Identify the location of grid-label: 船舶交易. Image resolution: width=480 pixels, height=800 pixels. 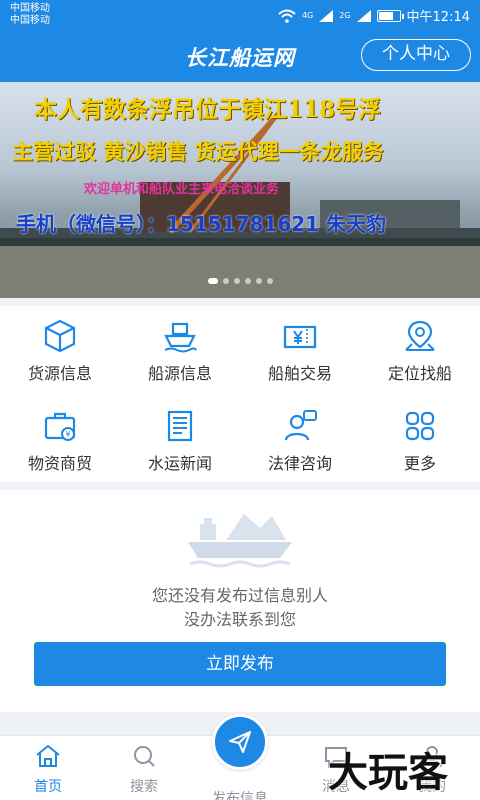
(299, 373).